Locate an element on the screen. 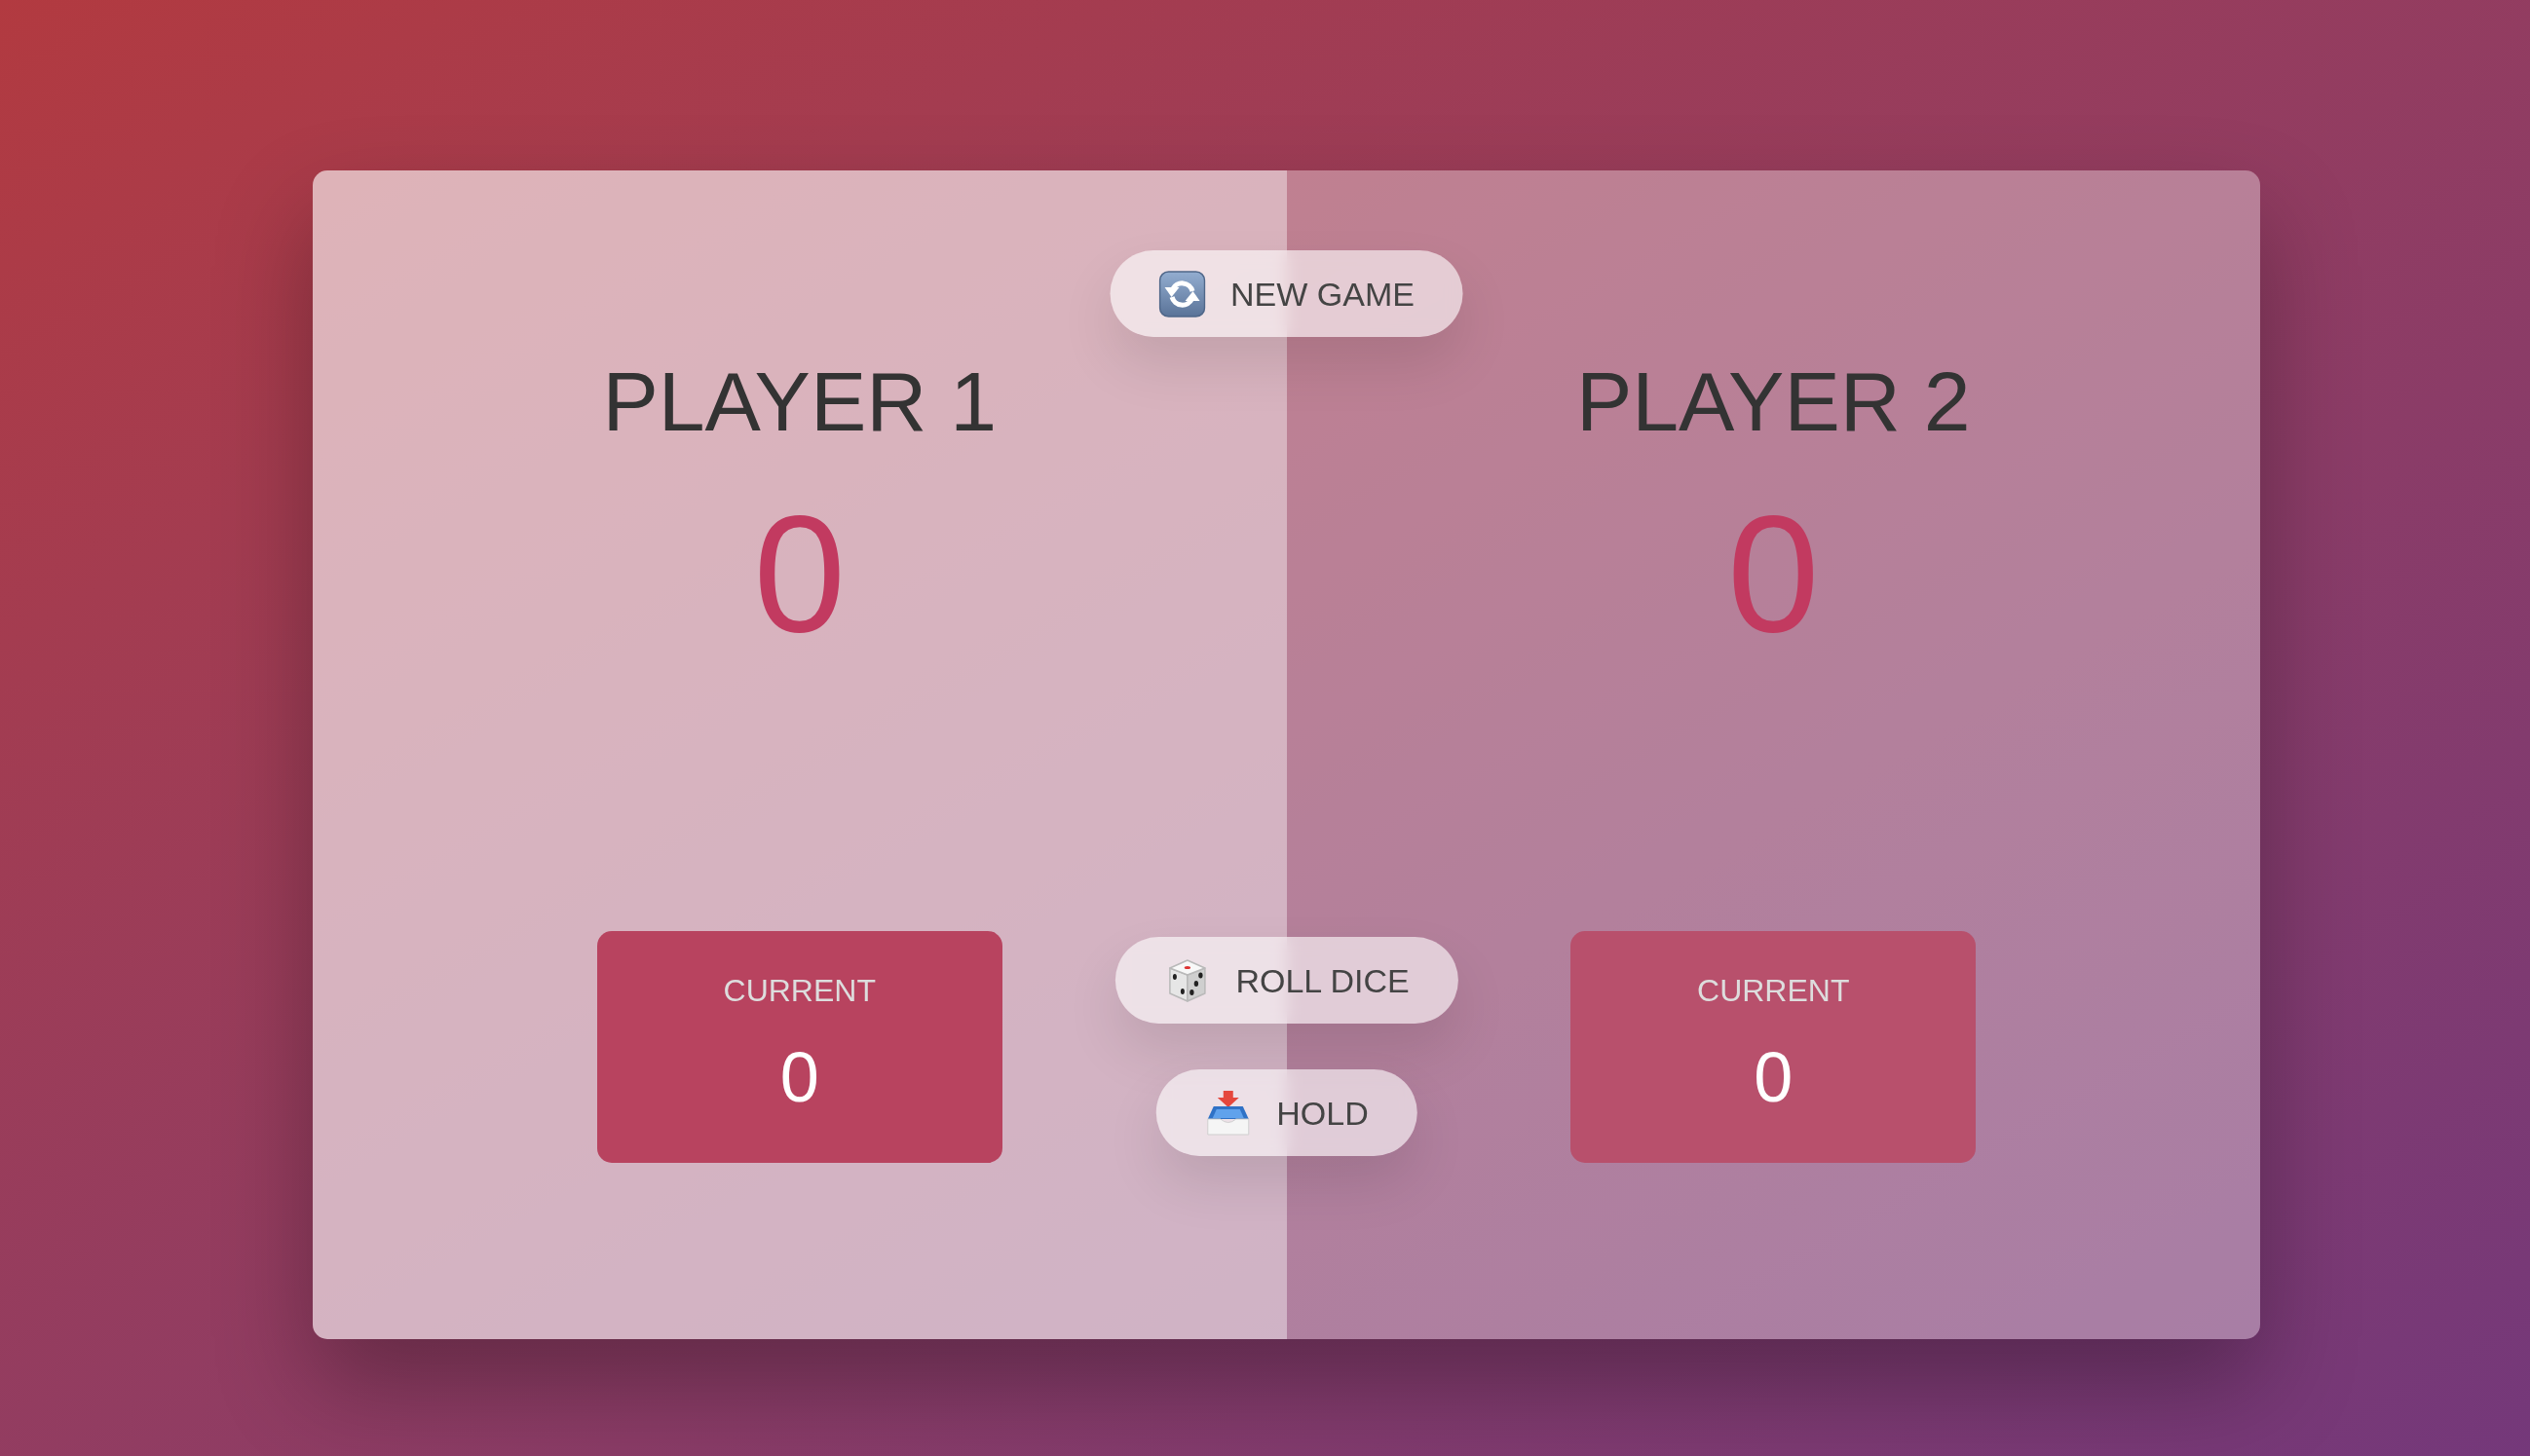 Image resolution: width=2530 pixels, height=1456 pixels. roll-dice-button: ROLL DICE is located at coordinates (1286, 980).